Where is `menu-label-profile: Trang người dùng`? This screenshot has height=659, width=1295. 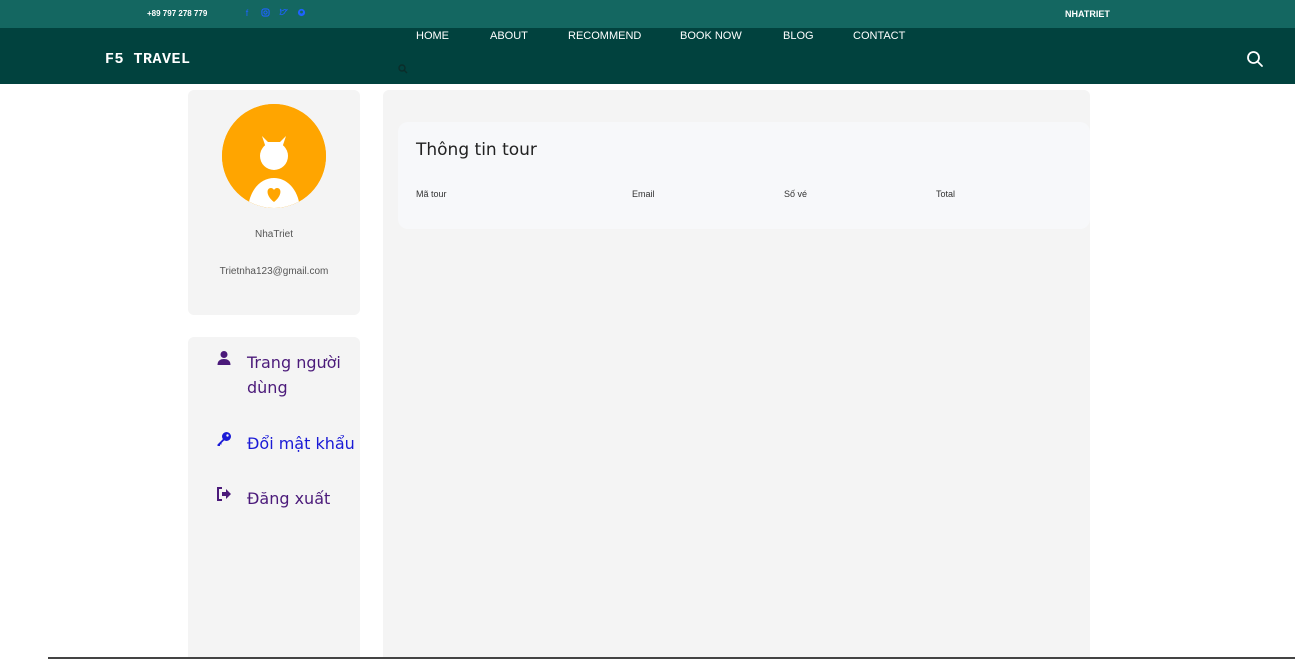 menu-label-profile: Trang người dùng is located at coordinates (294, 375).